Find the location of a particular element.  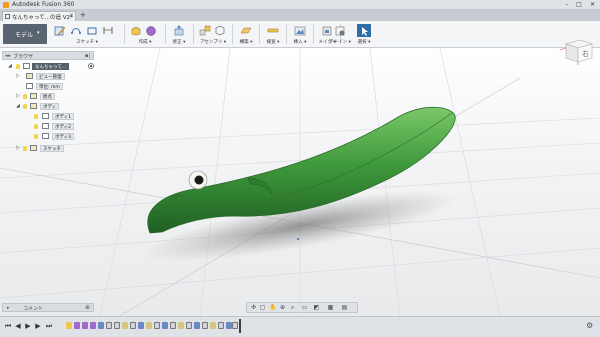

insert-group: 挿入 ▾ is located at coordinates (300, 35).